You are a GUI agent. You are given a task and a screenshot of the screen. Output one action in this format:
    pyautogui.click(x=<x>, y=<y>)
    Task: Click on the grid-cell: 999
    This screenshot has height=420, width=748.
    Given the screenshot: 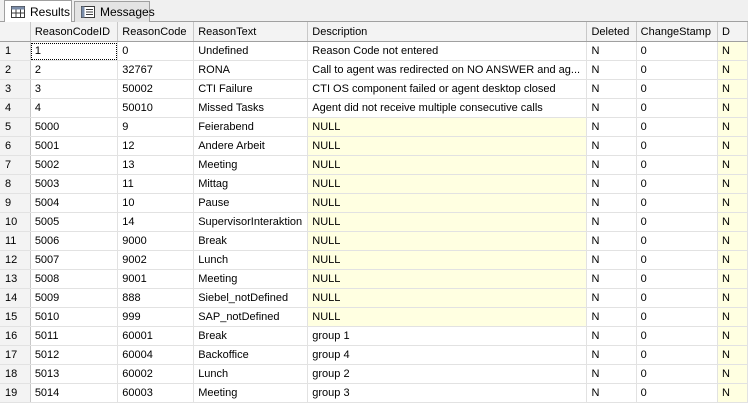 What is the action you would take?
    pyautogui.click(x=156, y=317)
    